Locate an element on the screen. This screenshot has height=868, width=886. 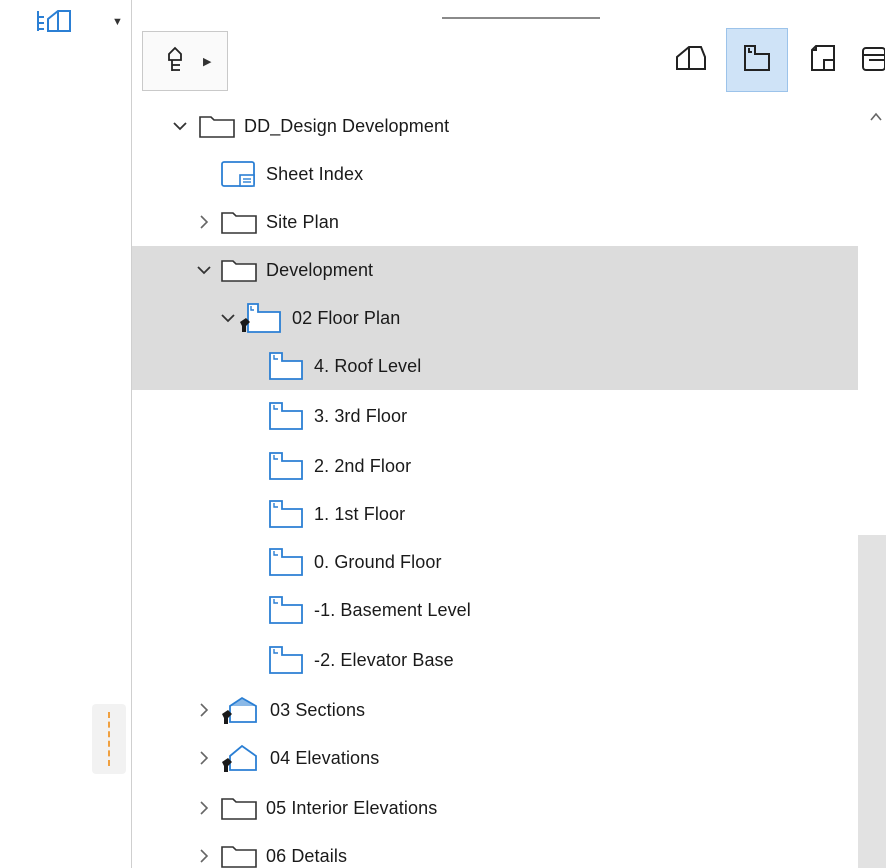
chevron-down-icon: ▼ is located at coordinates (117, 22).